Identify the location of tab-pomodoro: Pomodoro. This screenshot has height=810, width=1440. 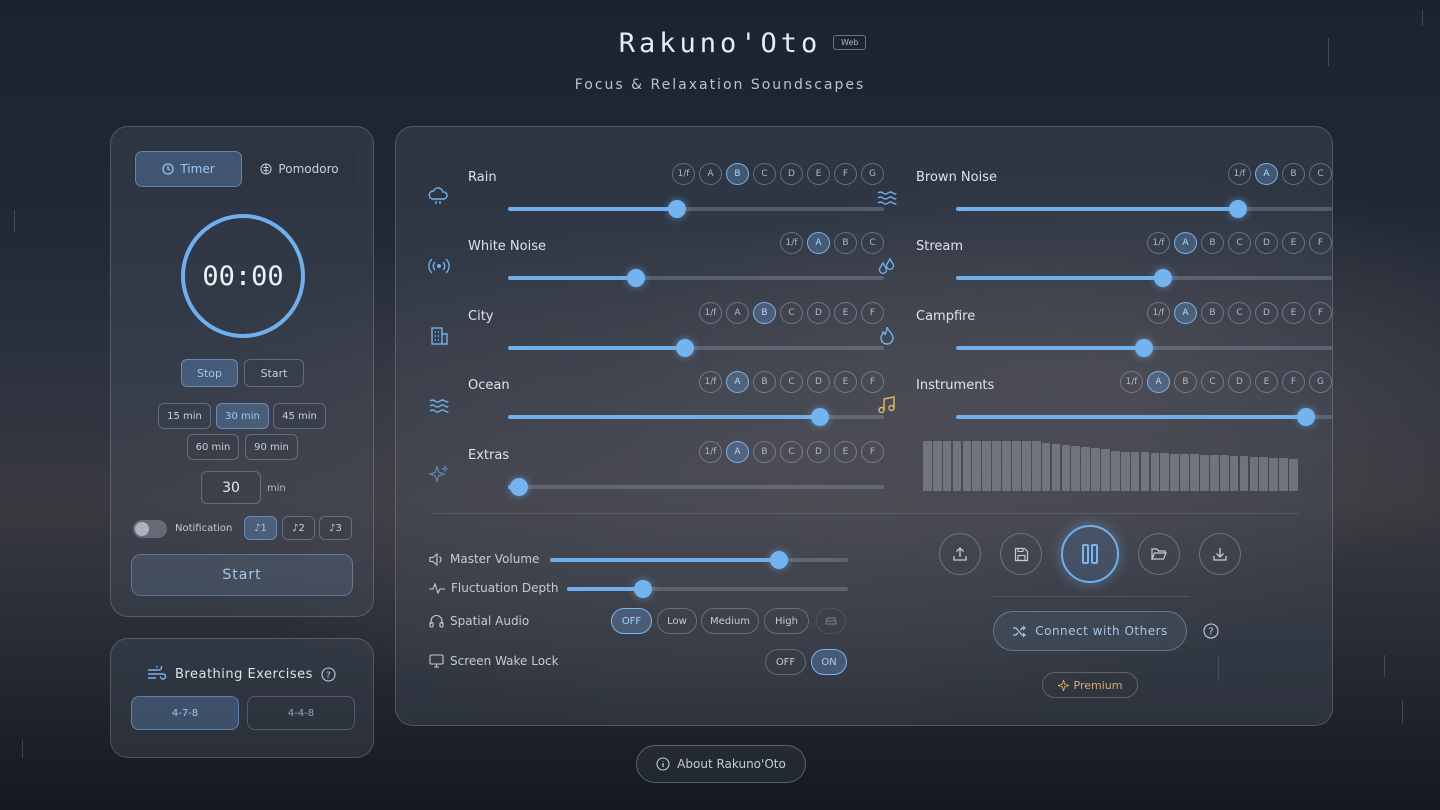
(299, 169).